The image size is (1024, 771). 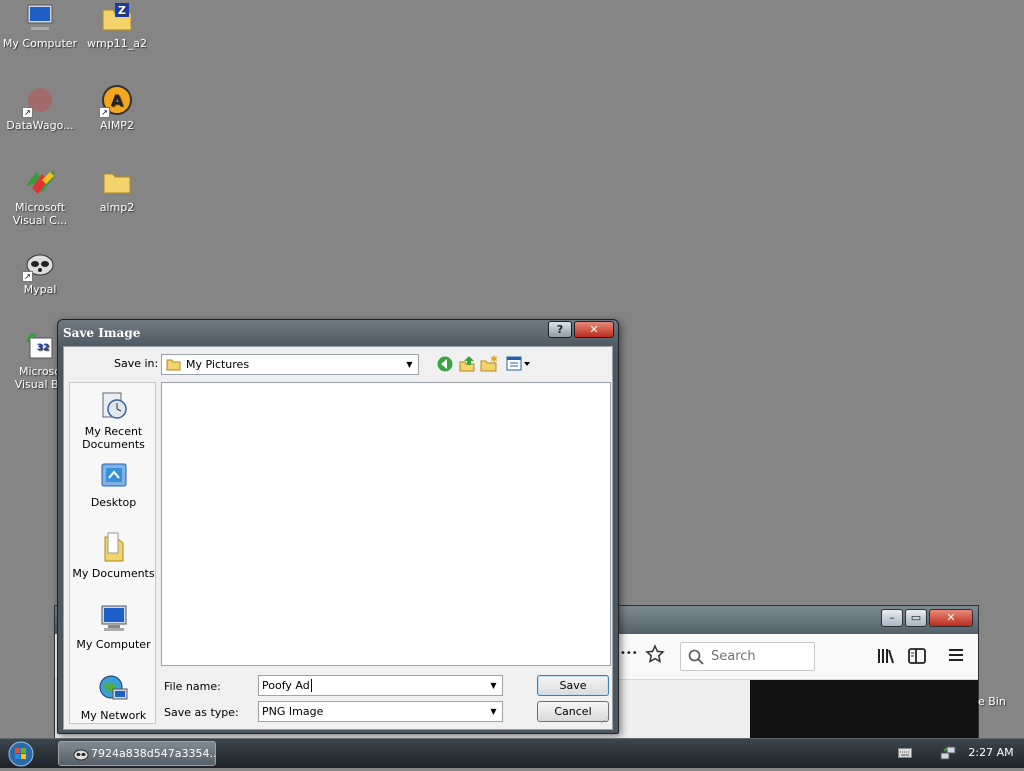 What do you see at coordinates (113, 475) in the screenshot?
I see `desktop-icon` at bounding box center [113, 475].